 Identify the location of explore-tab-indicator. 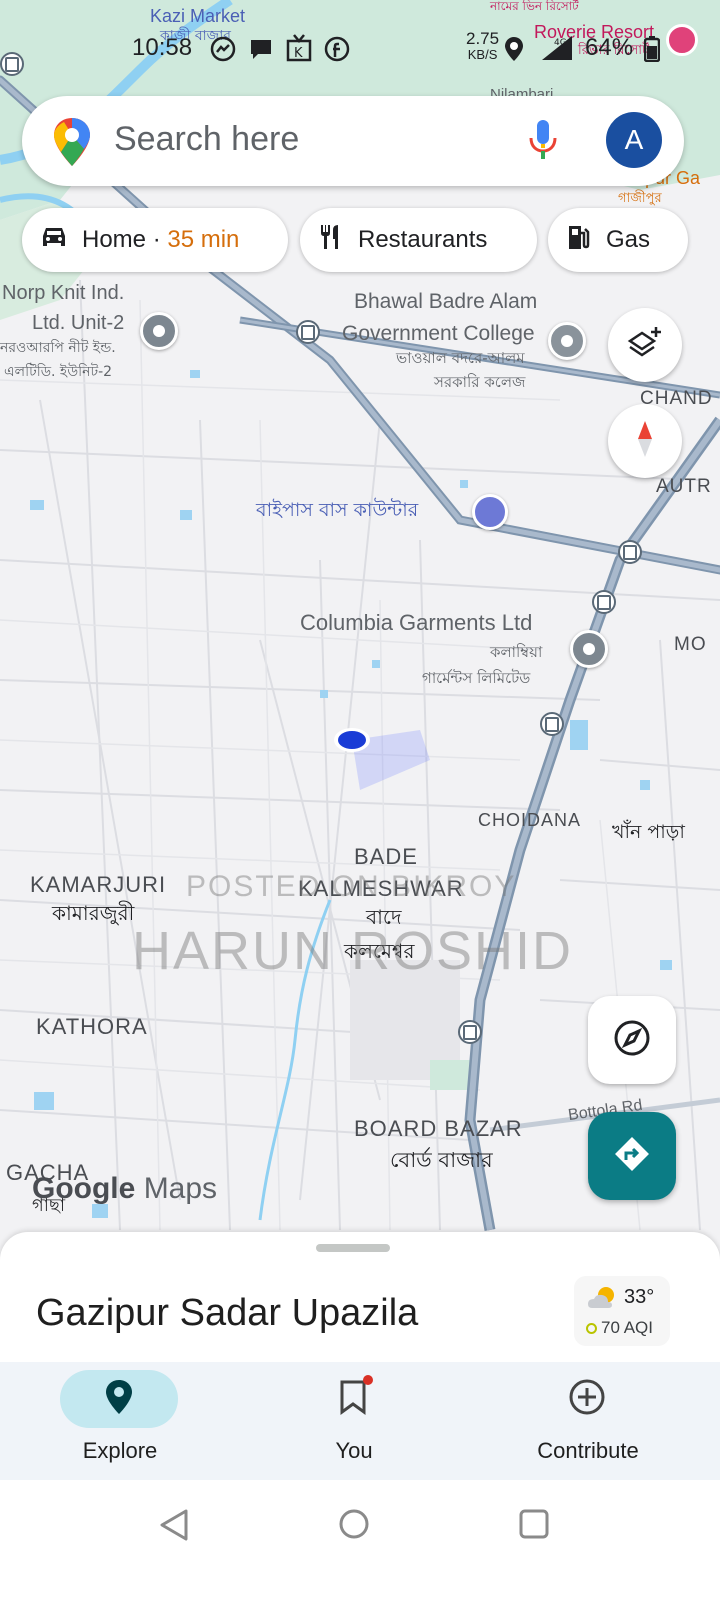
(119, 1399).